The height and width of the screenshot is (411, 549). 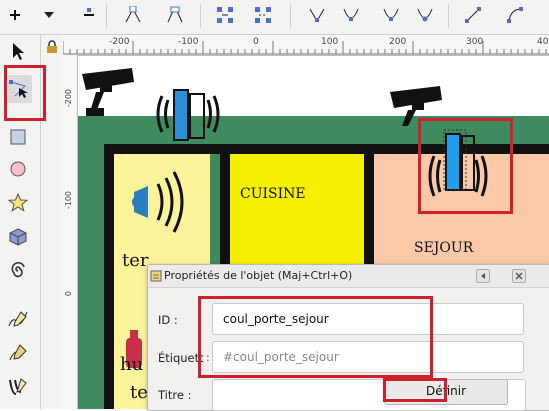 I want to click on pencil-tool-icon, so click(x=18, y=319).